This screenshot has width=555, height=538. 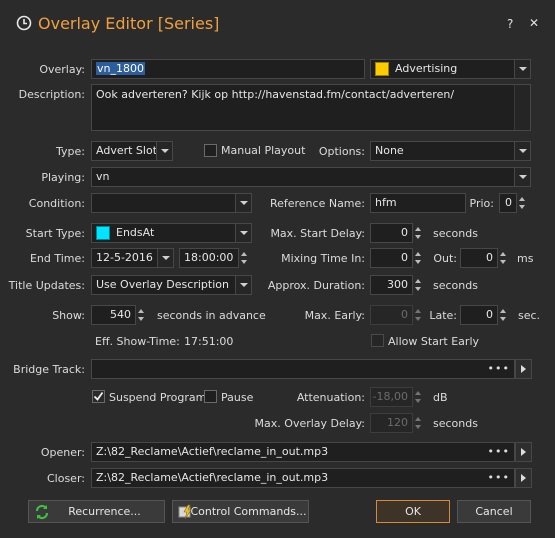 I want to click on out-label: Out:, so click(x=445, y=258).